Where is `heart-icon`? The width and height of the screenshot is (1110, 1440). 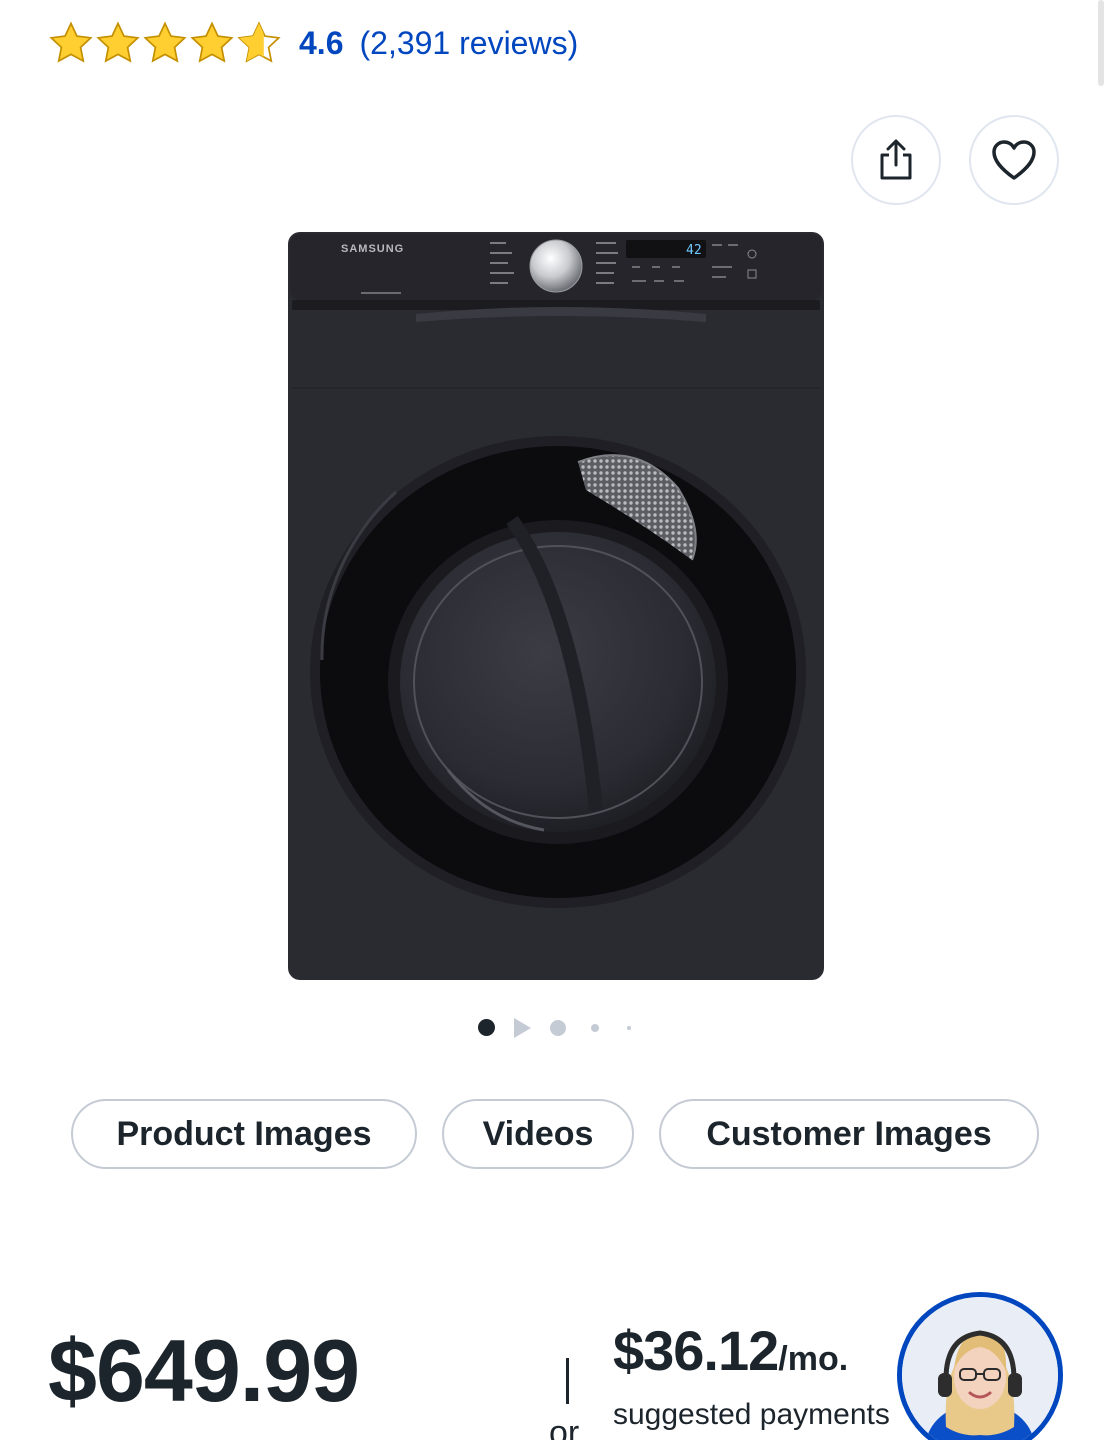
heart-icon is located at coordinates (1014, 160).